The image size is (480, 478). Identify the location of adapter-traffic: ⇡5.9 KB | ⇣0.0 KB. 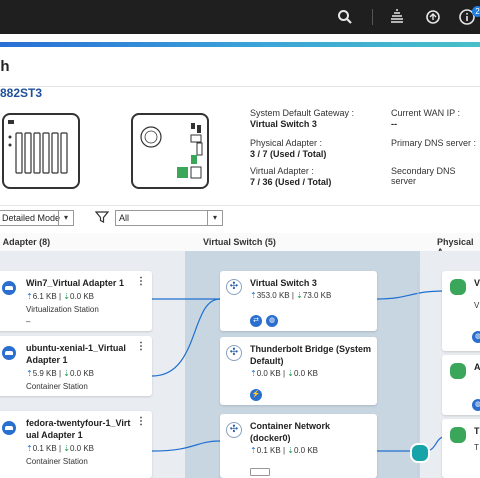
(60, 373).